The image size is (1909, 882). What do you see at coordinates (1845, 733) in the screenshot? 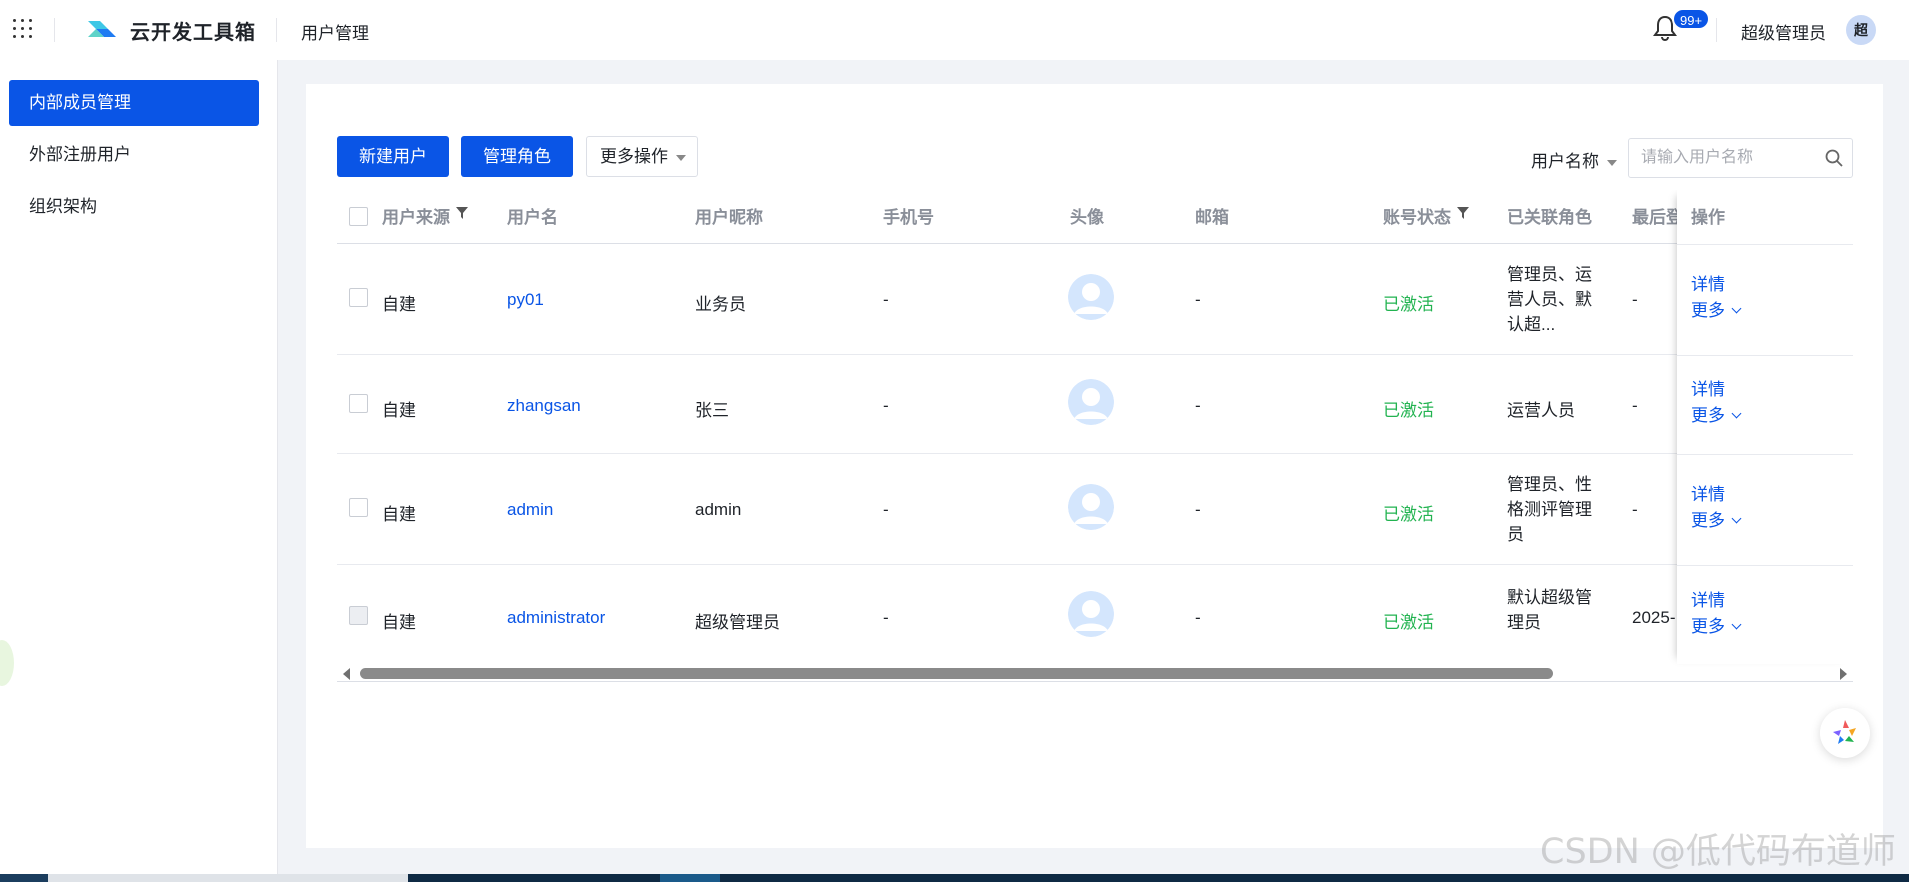
I see `assistant-float-icon` at bounding box center [1845, 733].